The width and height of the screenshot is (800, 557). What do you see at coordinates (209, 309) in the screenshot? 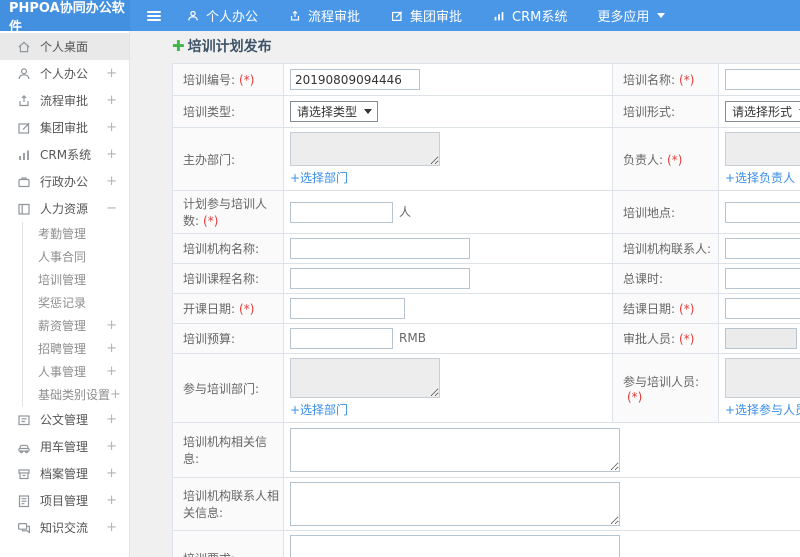
I see `start-date-label: 开课日期:` at bounding box center [209, 309].